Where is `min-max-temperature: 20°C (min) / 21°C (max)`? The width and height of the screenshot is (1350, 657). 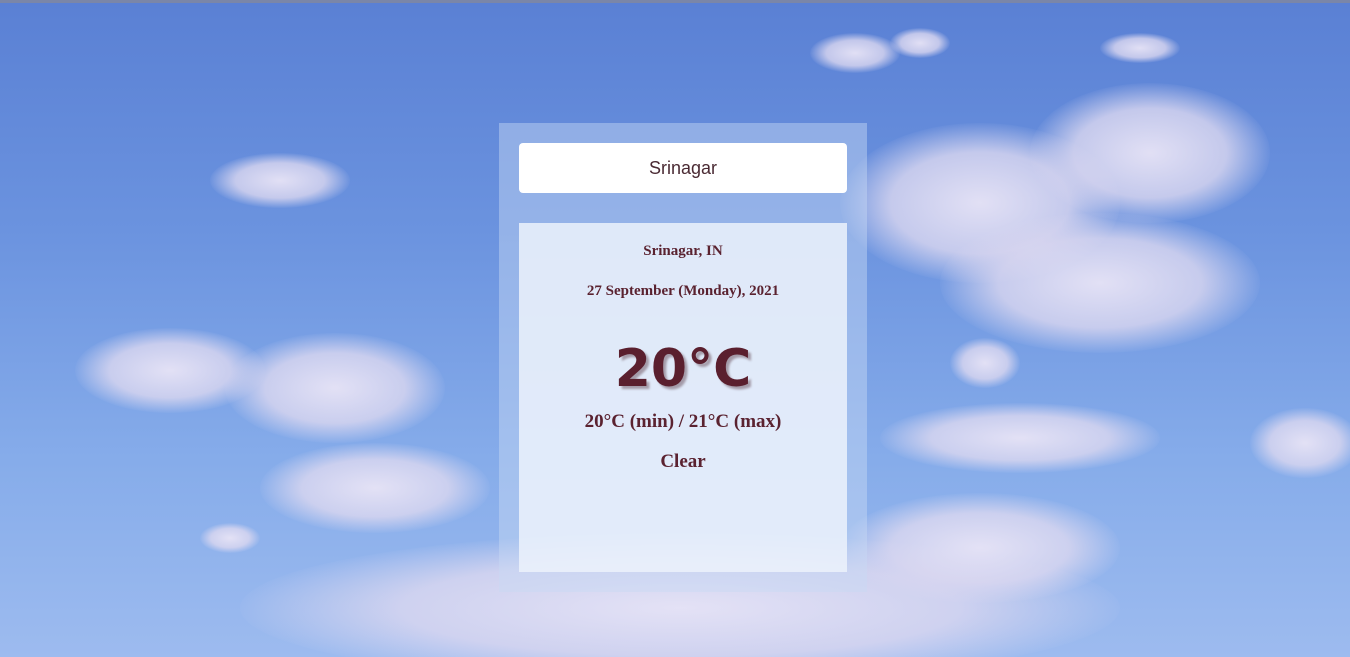 min-max-temperature: 20°C (min) / 21°C (max) is located at coordinates (683, 421).